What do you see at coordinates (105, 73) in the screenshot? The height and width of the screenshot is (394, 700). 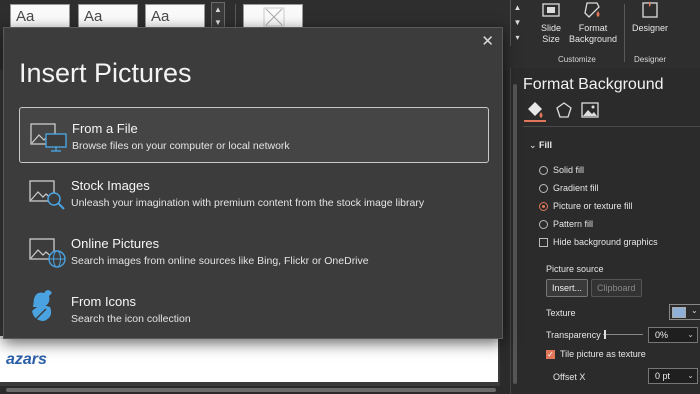 I see `dialog-title: Insert Pictures` at bounding box center [105, 73].